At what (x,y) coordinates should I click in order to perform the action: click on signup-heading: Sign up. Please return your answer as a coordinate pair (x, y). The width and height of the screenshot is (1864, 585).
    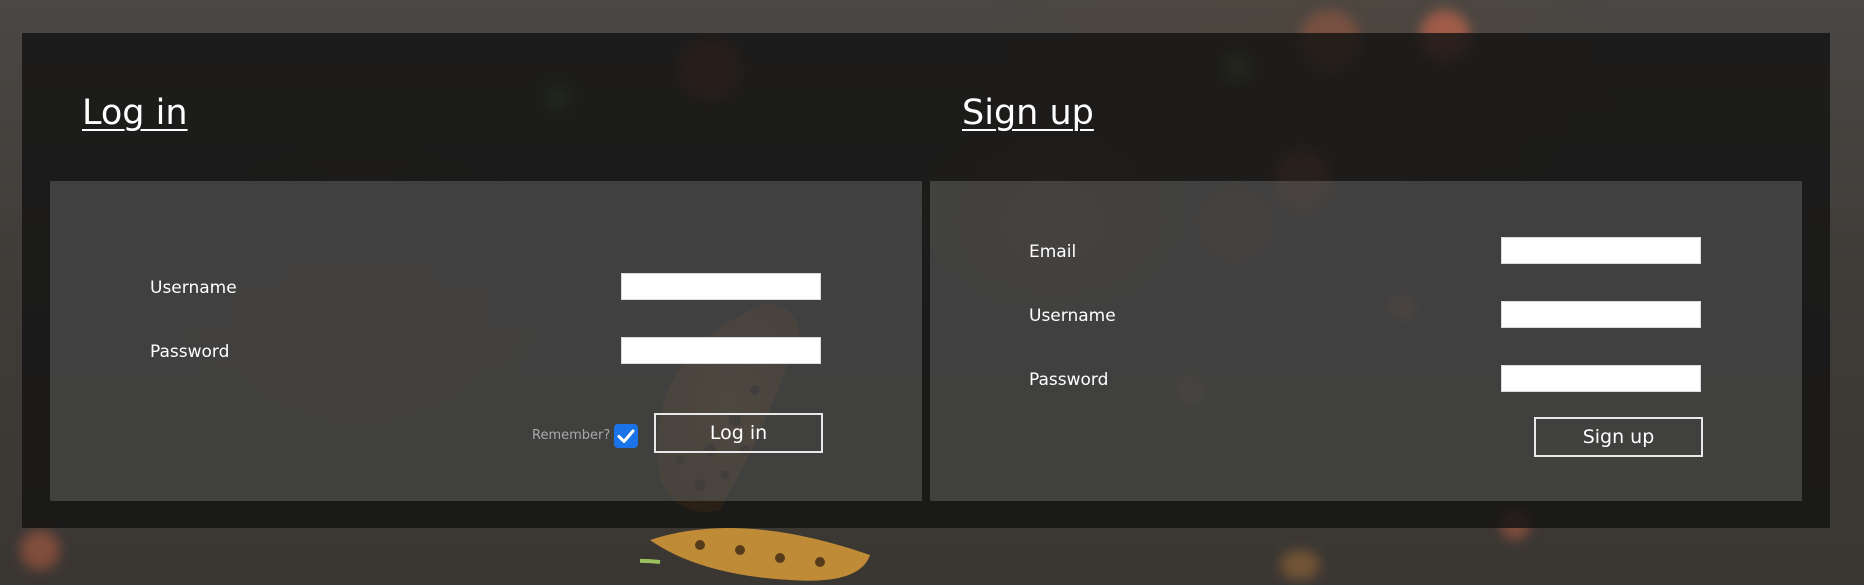
    Looking at the image, I should click on (1028, 113).